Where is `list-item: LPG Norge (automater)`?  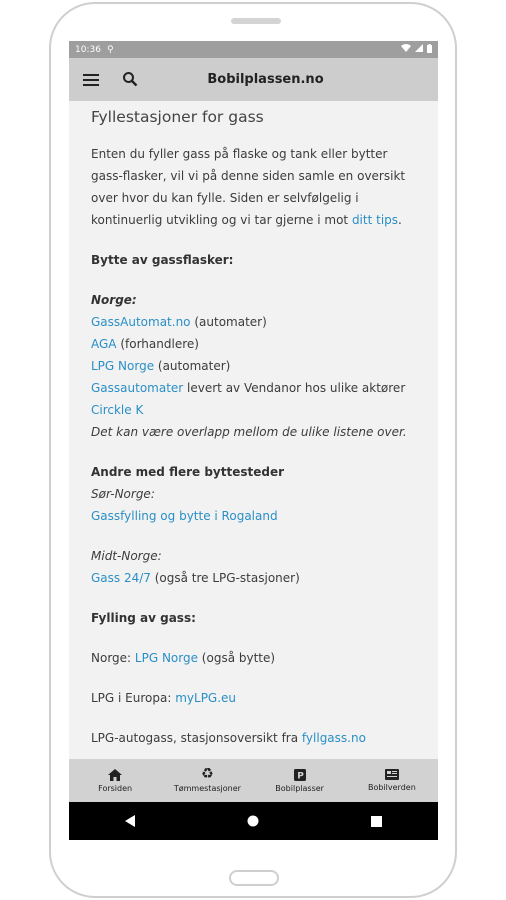
list-item: LPG Norge (automater) is located at coordinates (253, 366).